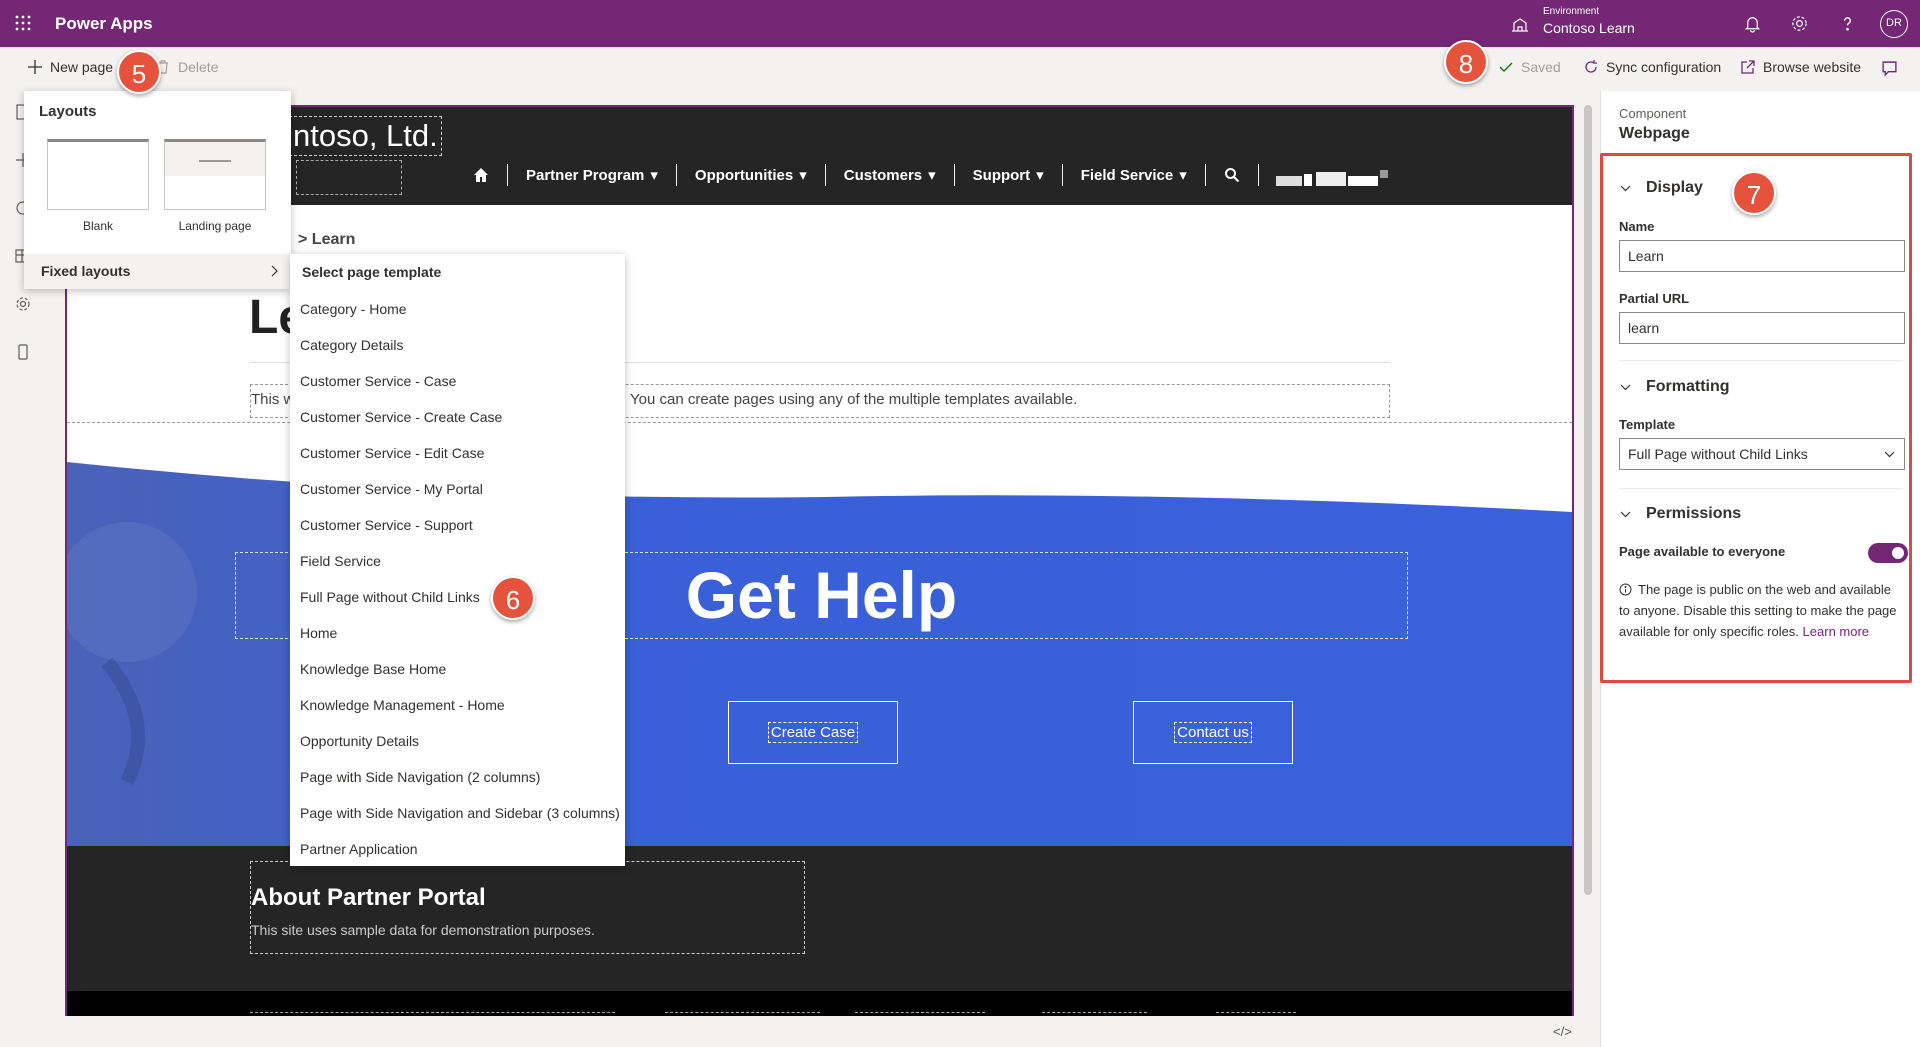 The width and height of the screenshot is (1920, 1047). Describe the element at coordinates (326, 240) in the screenshot. I see `breadcrumb: > Learn` at that location.